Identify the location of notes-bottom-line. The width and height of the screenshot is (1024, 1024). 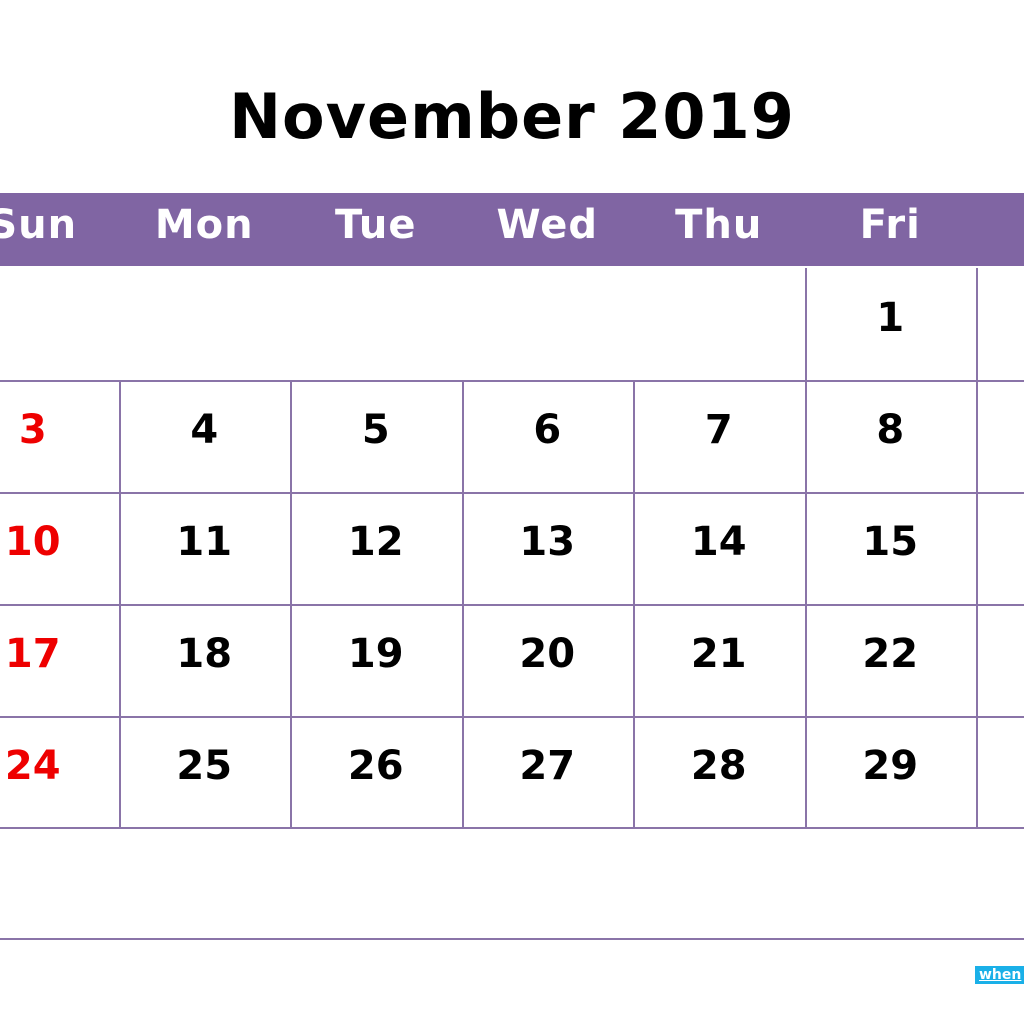
(512, 939).